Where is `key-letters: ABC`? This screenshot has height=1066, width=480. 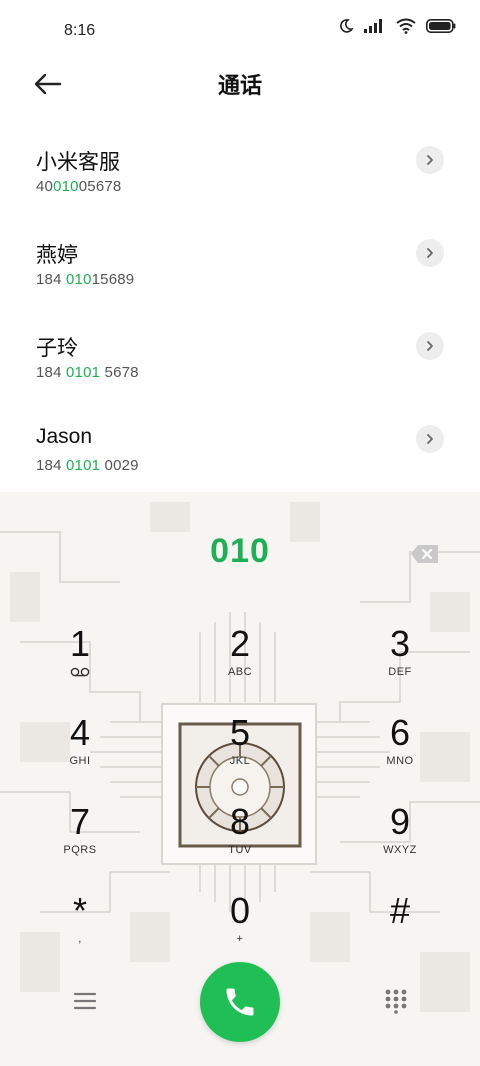
key-letters: ABC is located at coordinates (240, 672).